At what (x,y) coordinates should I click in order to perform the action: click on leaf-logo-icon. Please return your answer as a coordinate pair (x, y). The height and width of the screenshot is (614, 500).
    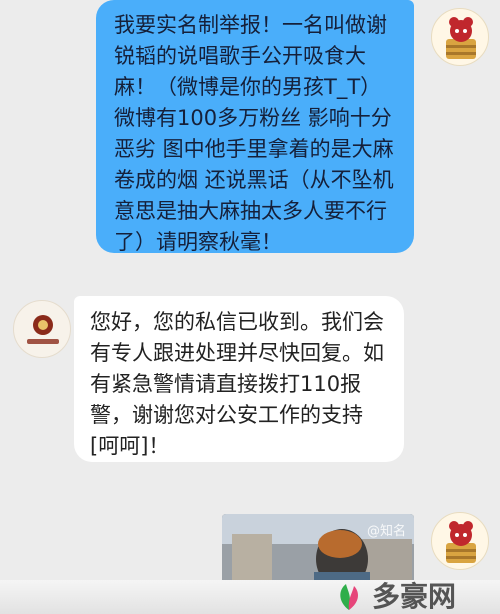
    Looking at the image, I should click on (349, 597).